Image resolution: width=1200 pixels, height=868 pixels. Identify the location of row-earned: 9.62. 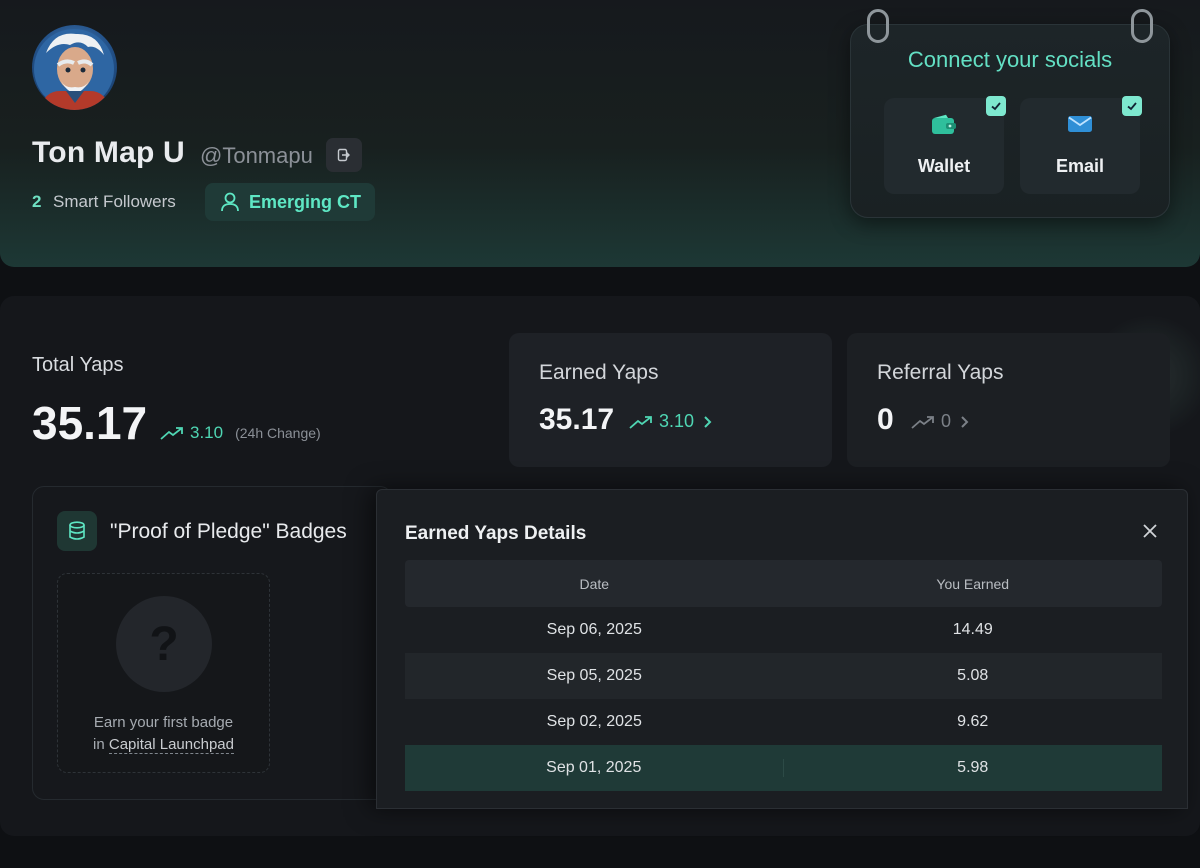
(973, 721).